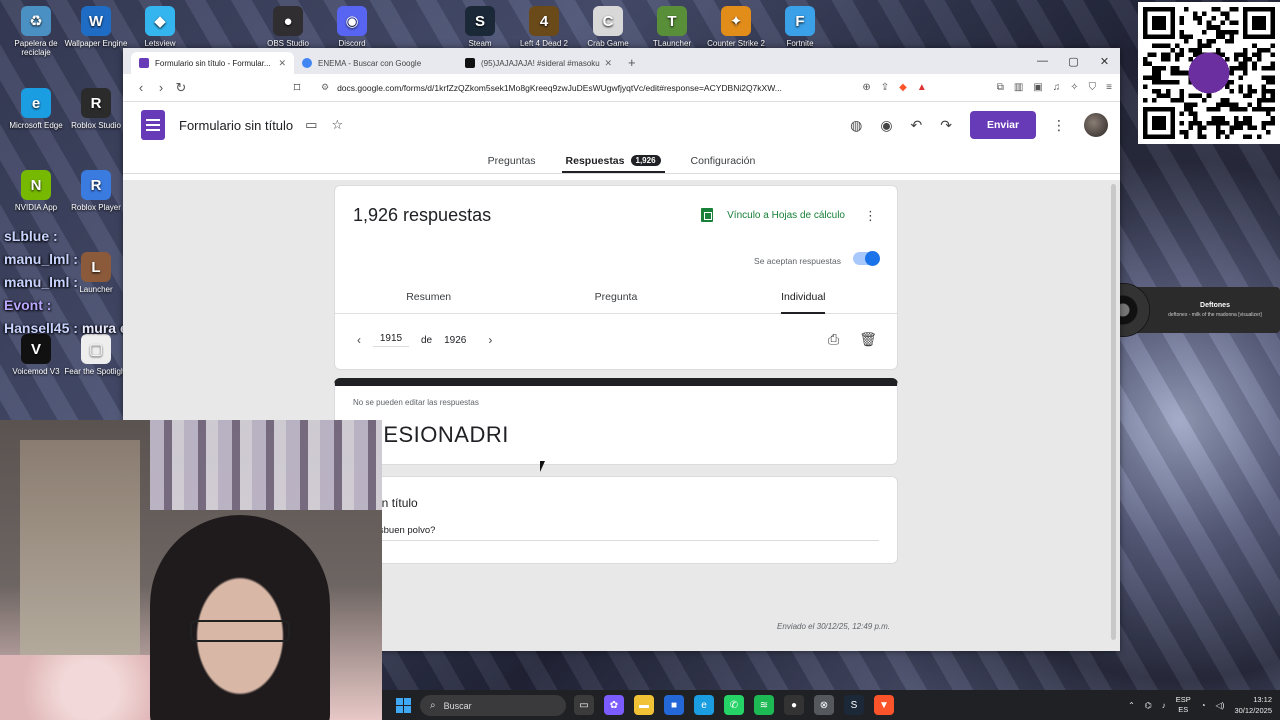  Describe the element at coordinates (337, 125) in the screenshot. I see `star-icon: ☆` at that location.